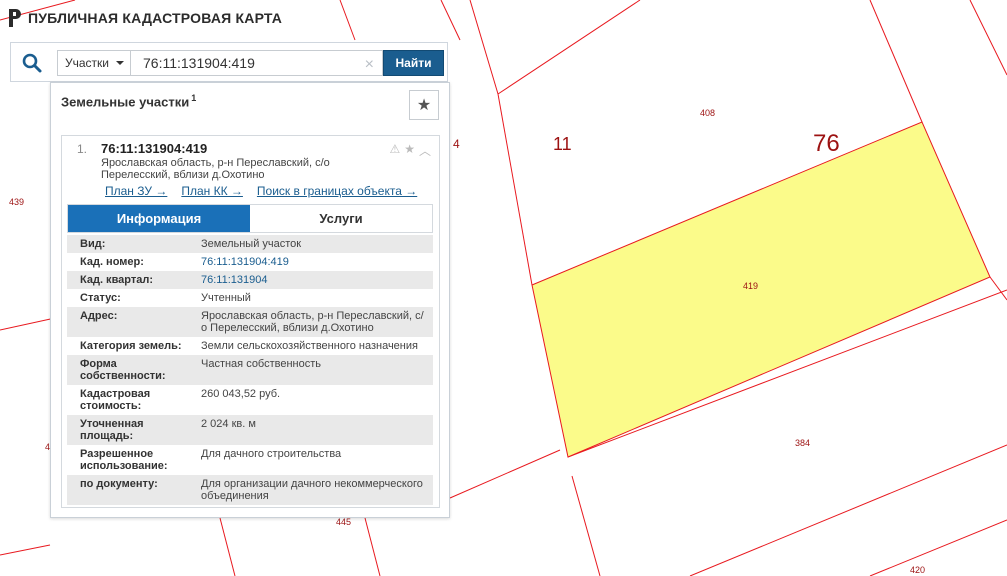  Describe the element at coordinates (917, 570) in the screenshot. I see `map-label-420: 420` at that location.